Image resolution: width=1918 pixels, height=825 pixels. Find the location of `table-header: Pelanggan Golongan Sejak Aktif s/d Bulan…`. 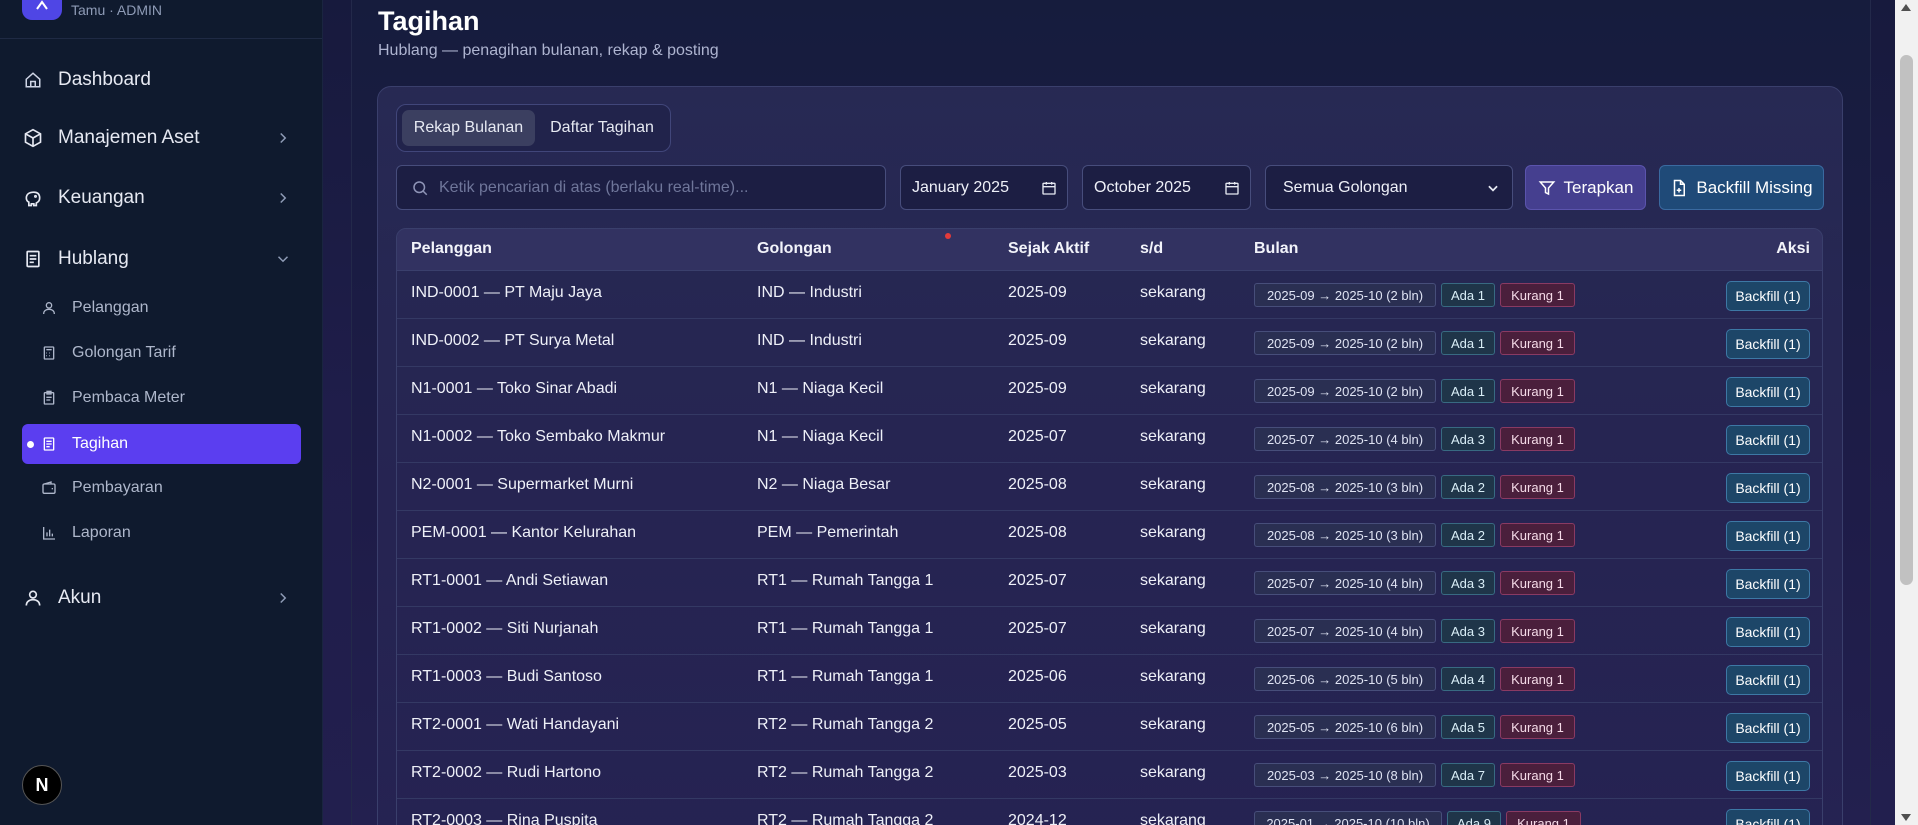

table-header: Pelanggan Golongan Sejak Aktif s/d Bulan… is located at coordinates (1109, 250).